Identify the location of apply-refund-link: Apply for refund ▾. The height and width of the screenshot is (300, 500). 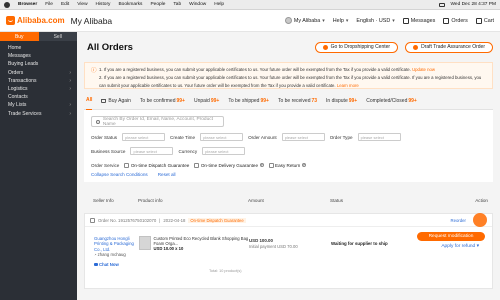
(460, 246).